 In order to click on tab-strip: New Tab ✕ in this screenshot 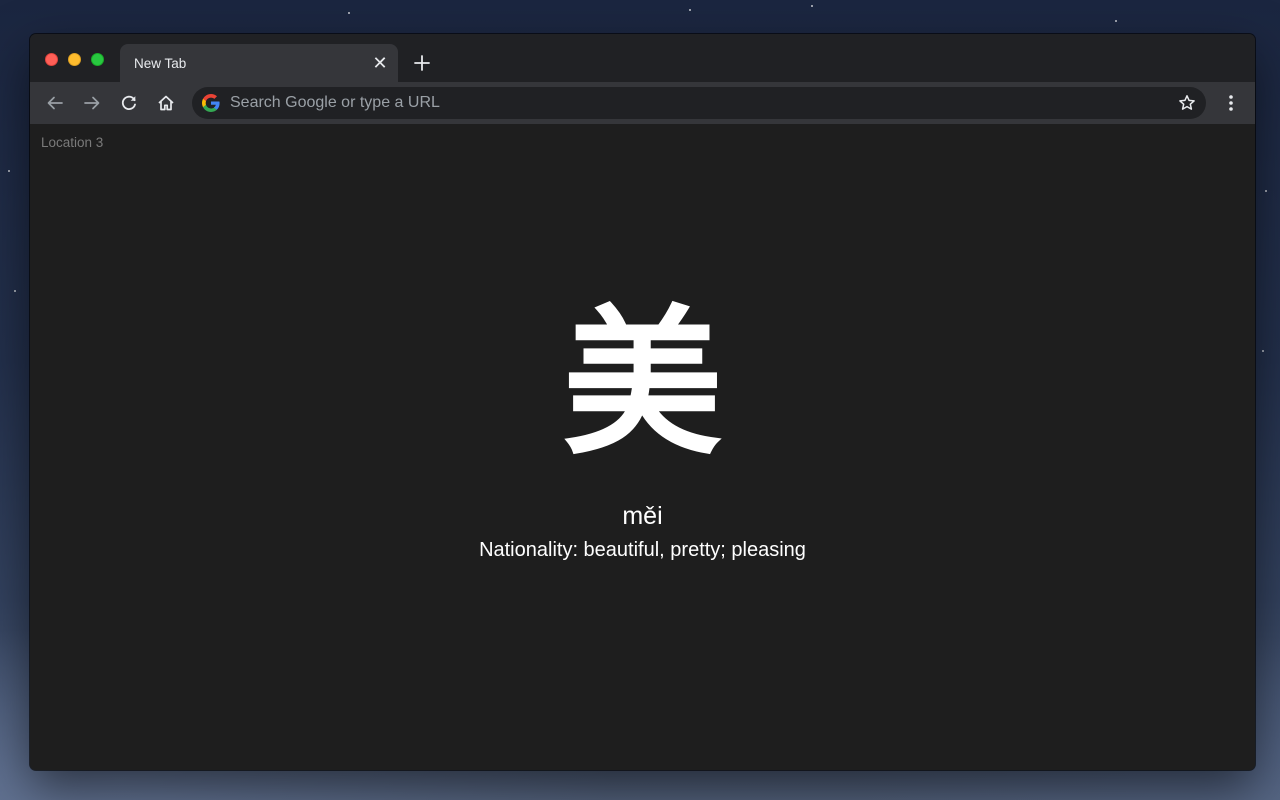, I will do `click(642, 58)`.